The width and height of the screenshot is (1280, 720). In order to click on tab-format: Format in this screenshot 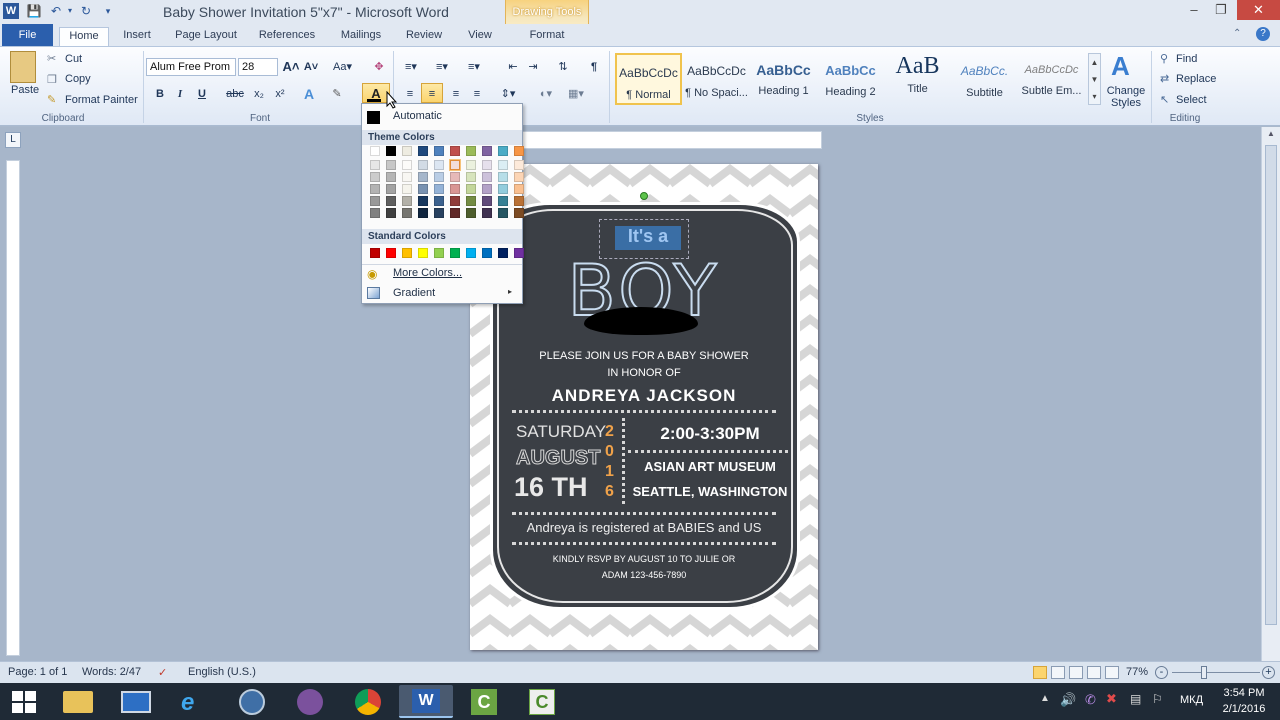, I will do `click(547, 36)`.